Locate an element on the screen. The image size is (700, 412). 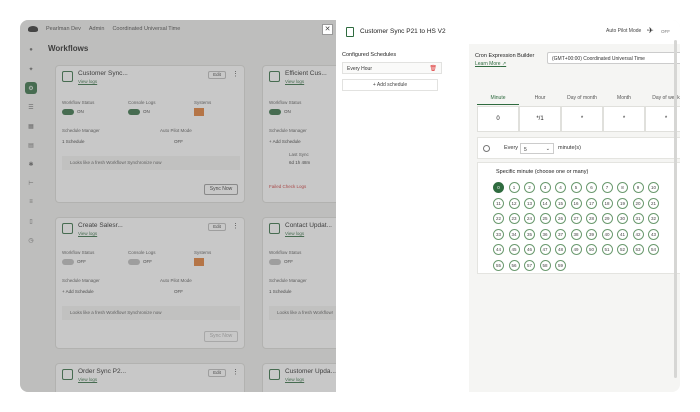
minute-option: 45 is located at coordinates (514, 249).